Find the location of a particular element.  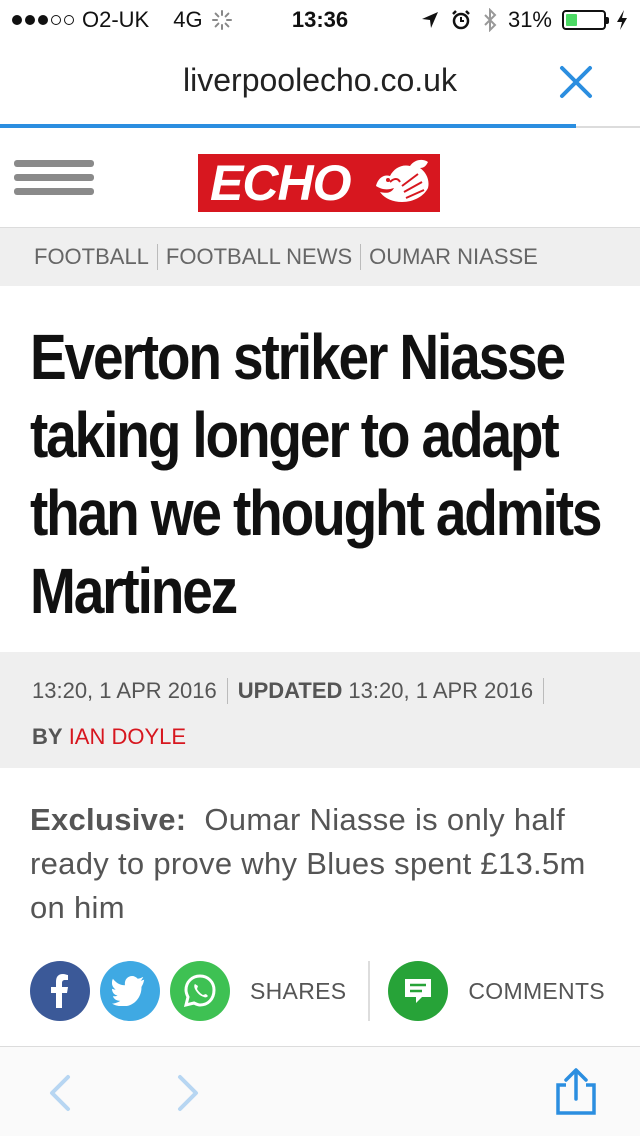

comments-button is located at coordinates (418, 991).